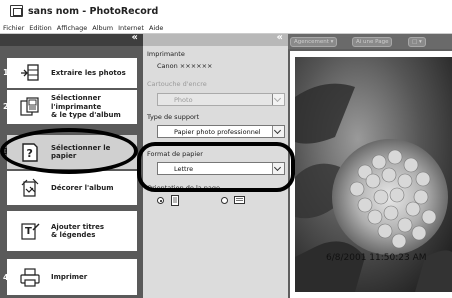 The image size is (452, 298). I want to click on nav-item-print: Imprimer, so click(72, 277).